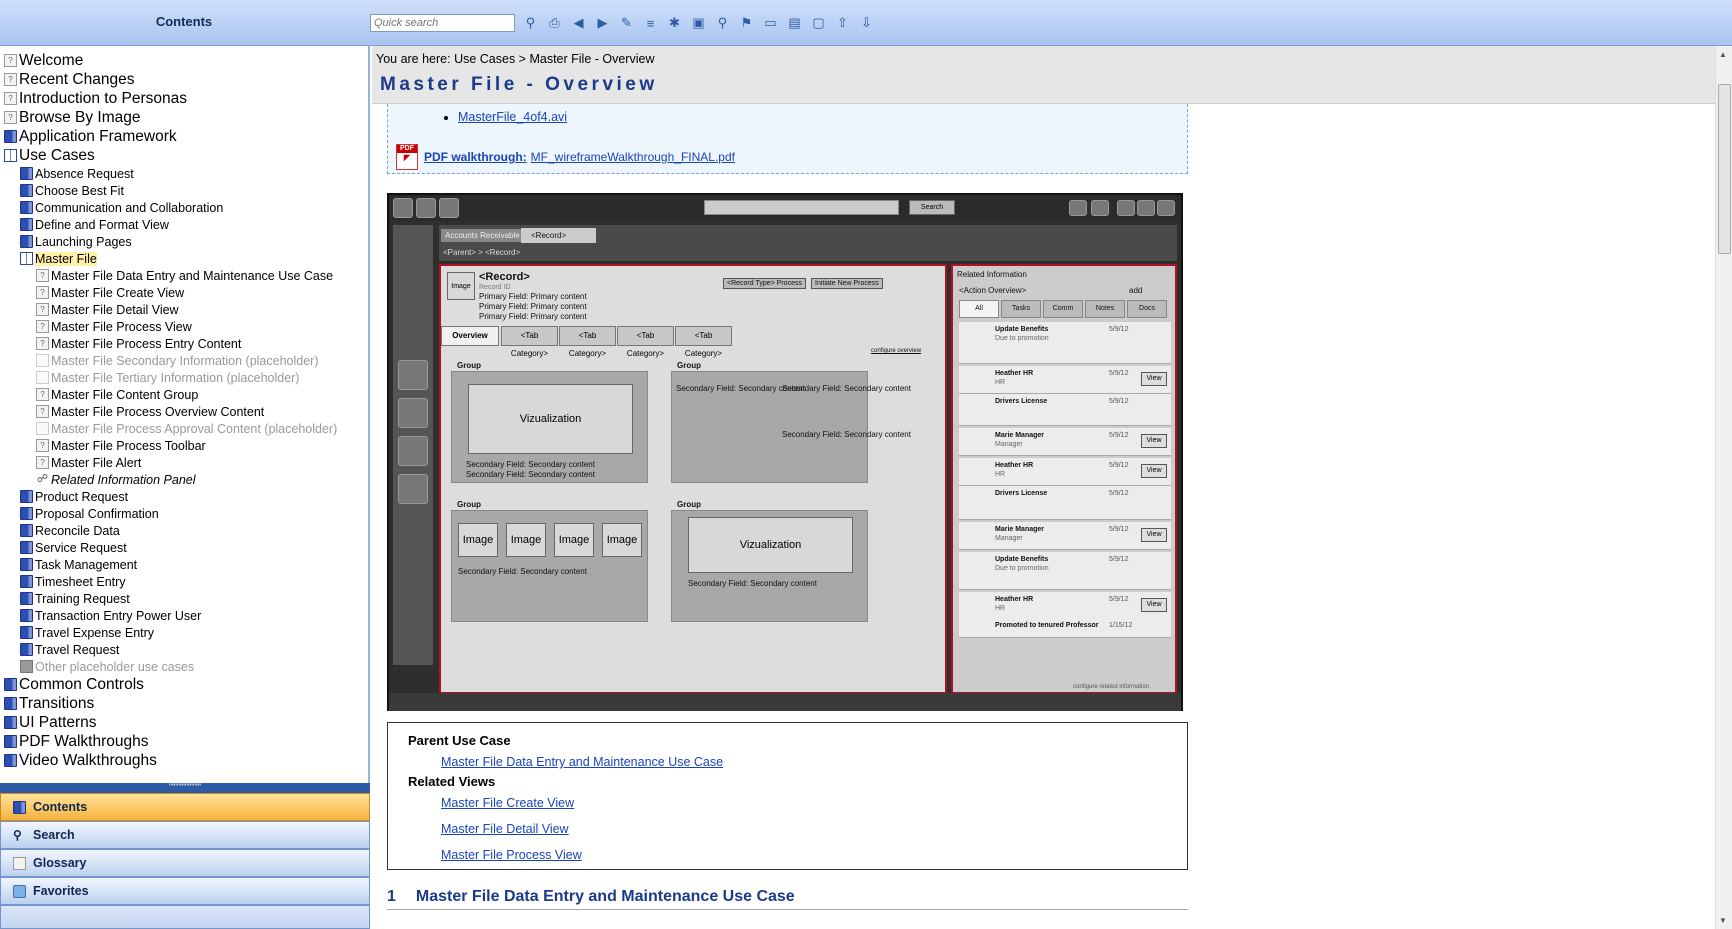  I want to click on scroll-down-icon: ▼, so click(1723, 920).